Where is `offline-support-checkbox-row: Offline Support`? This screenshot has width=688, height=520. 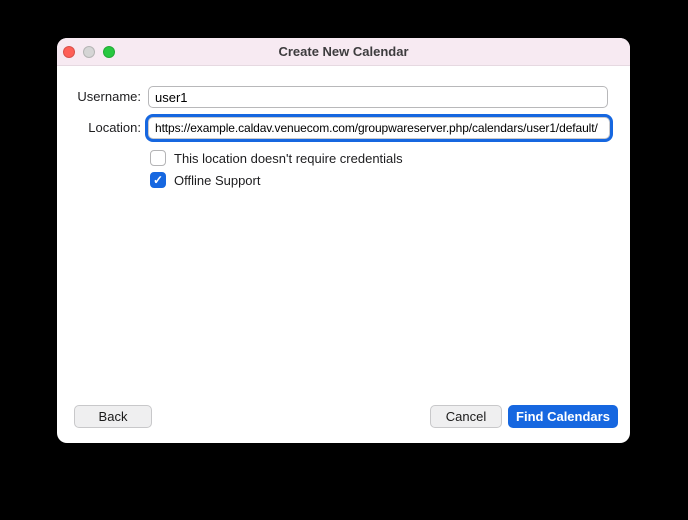 offline-support-checkbox-row: Offline Support is located at coordinates (205, 180).